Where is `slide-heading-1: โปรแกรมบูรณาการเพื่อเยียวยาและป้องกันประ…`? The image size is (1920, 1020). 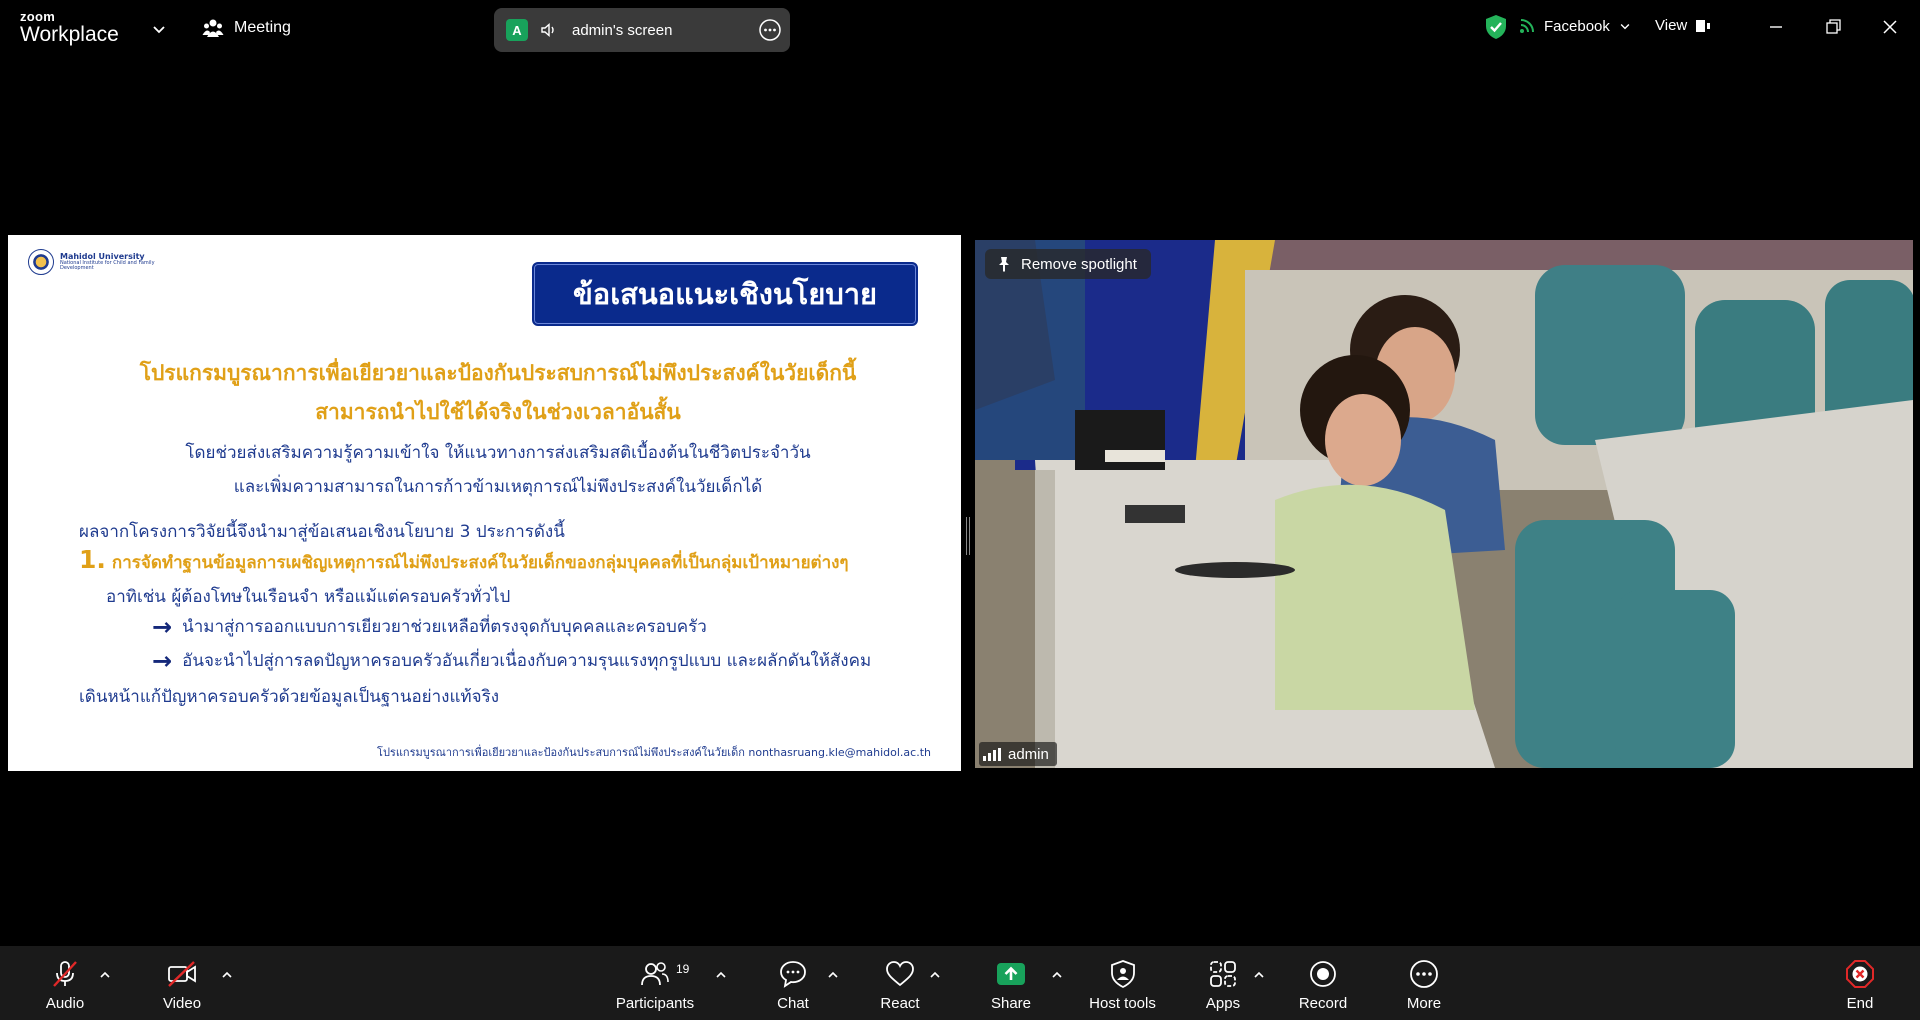 slide-heading-1: โปรแกรมบูรณาการเพื่อเยียวยาและป้องกันประ… is located at coordinates (498, 373).